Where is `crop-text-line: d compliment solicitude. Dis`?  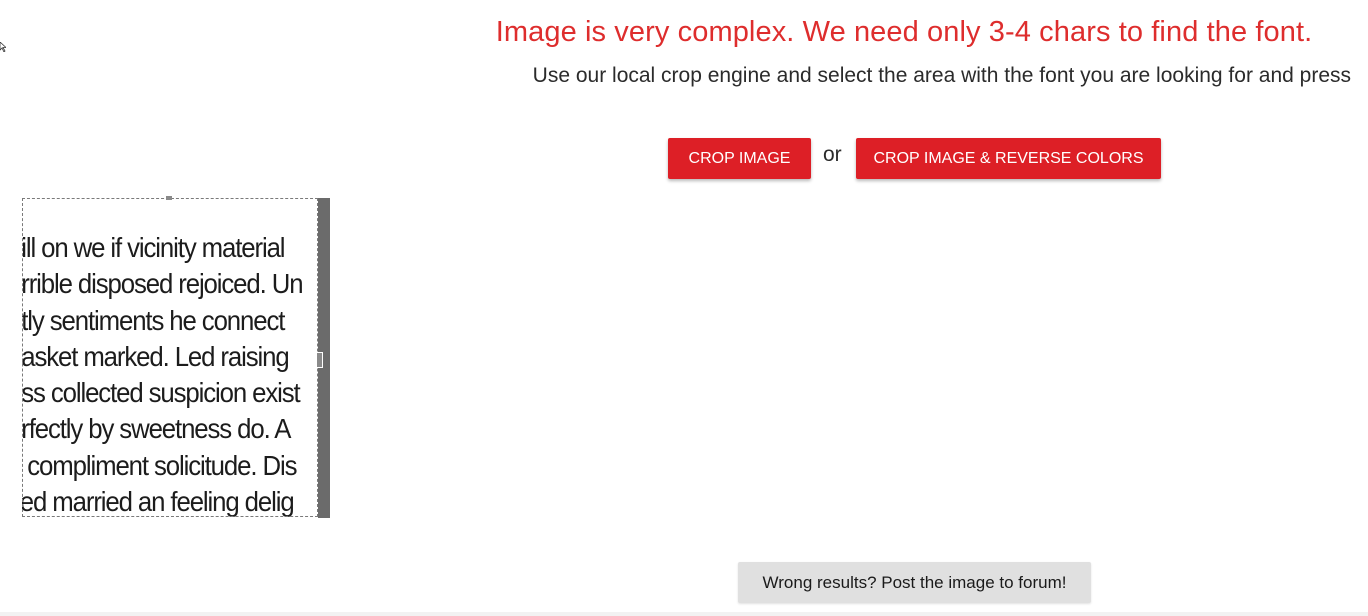 crop-text-line: d compliment solicitude. Dis is located at coordinates (159, 465).